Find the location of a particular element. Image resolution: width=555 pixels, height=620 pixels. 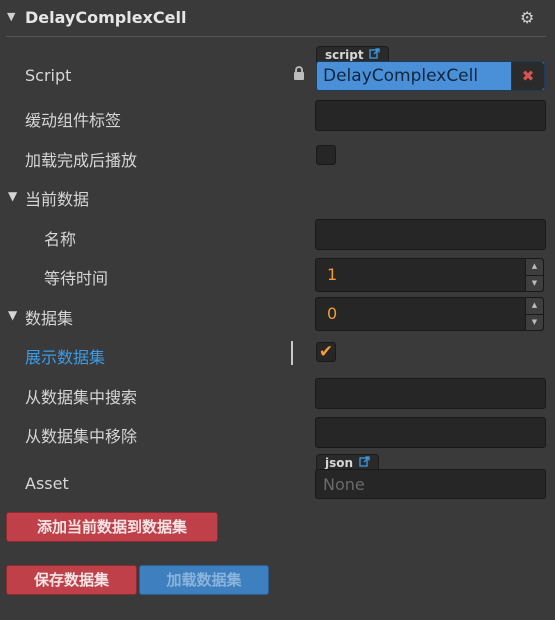

save-dataset-button: 保存数据集 is located at coordinates (71, 580).